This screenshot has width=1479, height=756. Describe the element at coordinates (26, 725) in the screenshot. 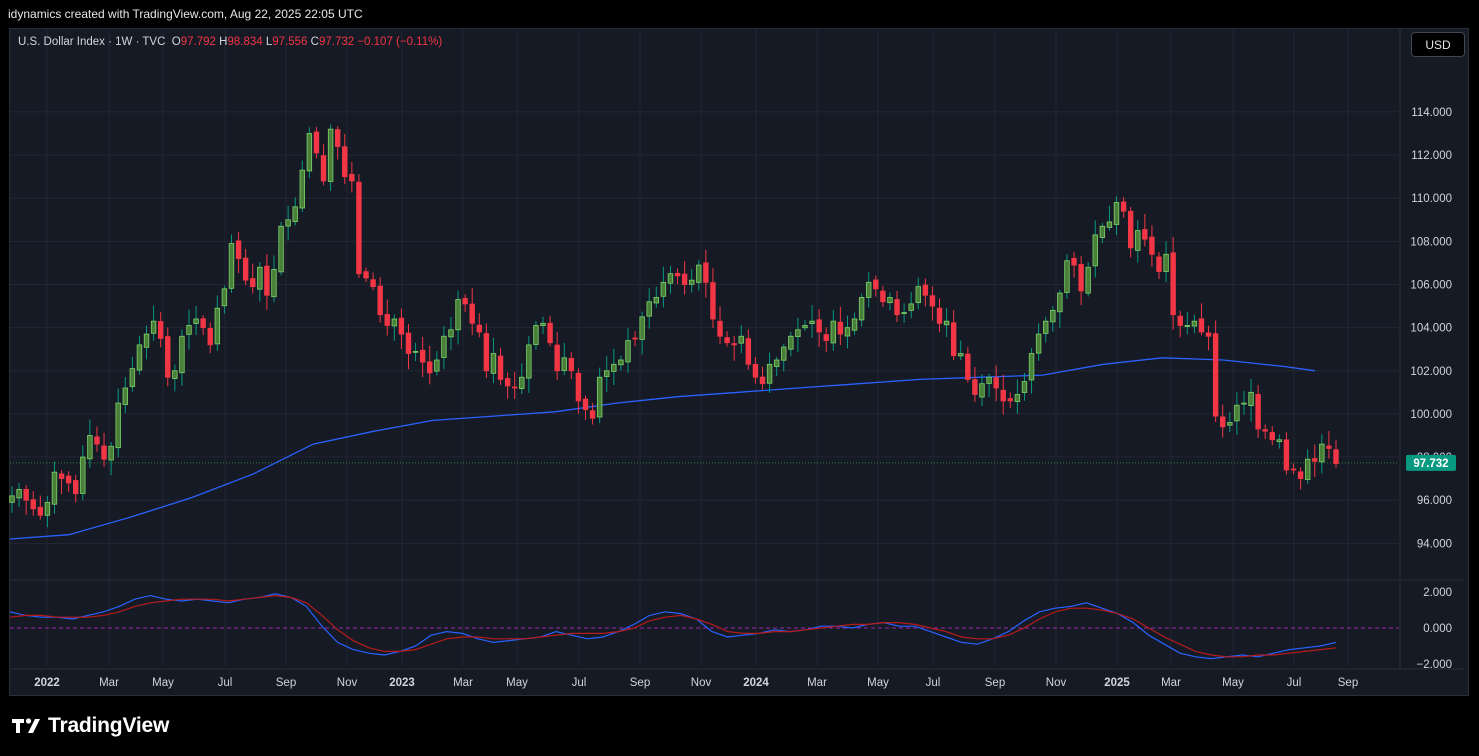

I see `tradingview-logo-icon` at that location.